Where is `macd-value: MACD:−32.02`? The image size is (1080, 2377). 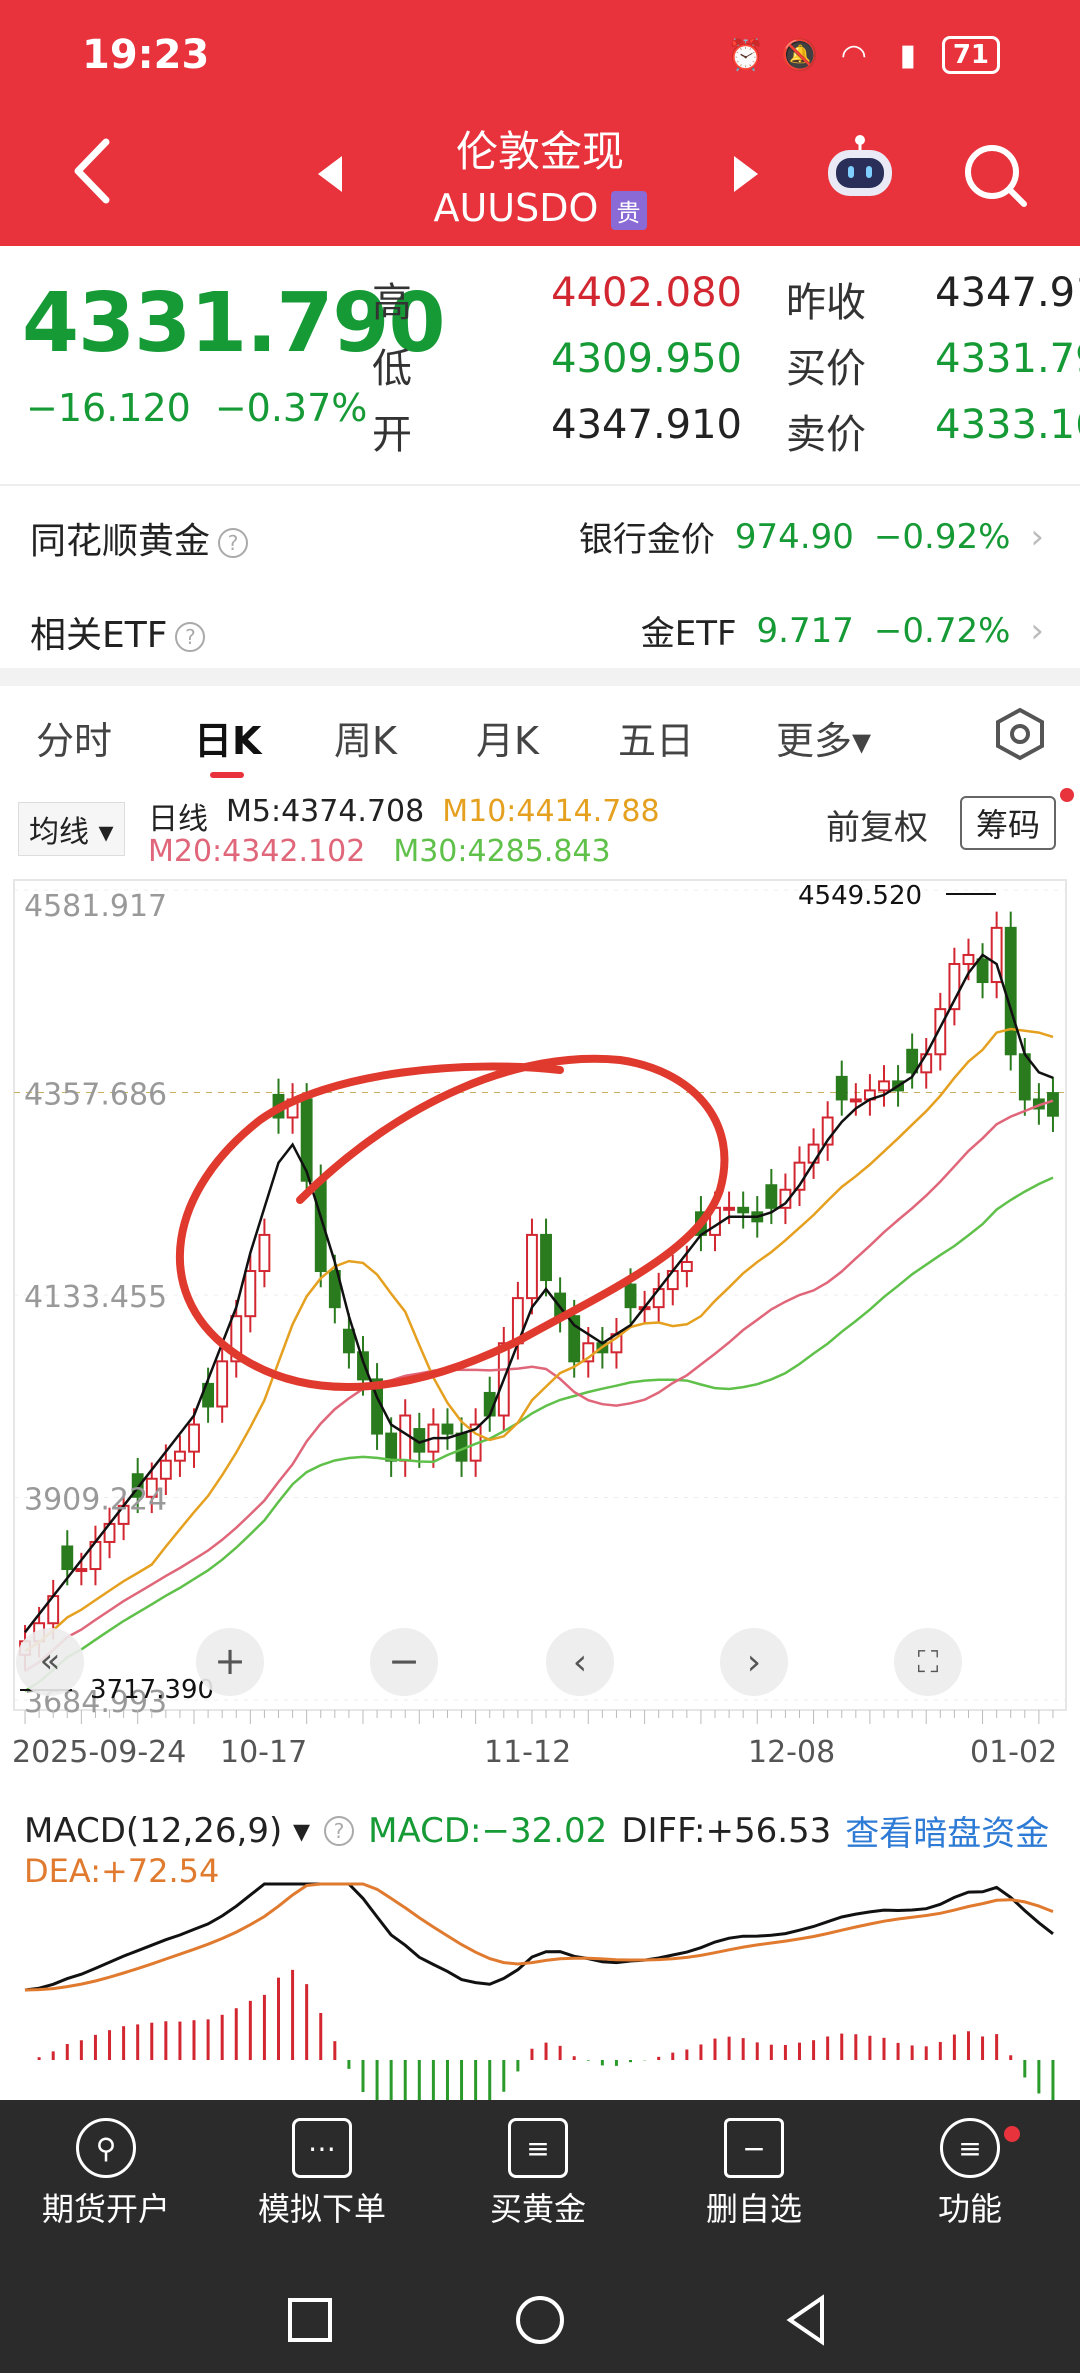
macd-value: MACD:−32.02 is located at coordinates (488, 1830).